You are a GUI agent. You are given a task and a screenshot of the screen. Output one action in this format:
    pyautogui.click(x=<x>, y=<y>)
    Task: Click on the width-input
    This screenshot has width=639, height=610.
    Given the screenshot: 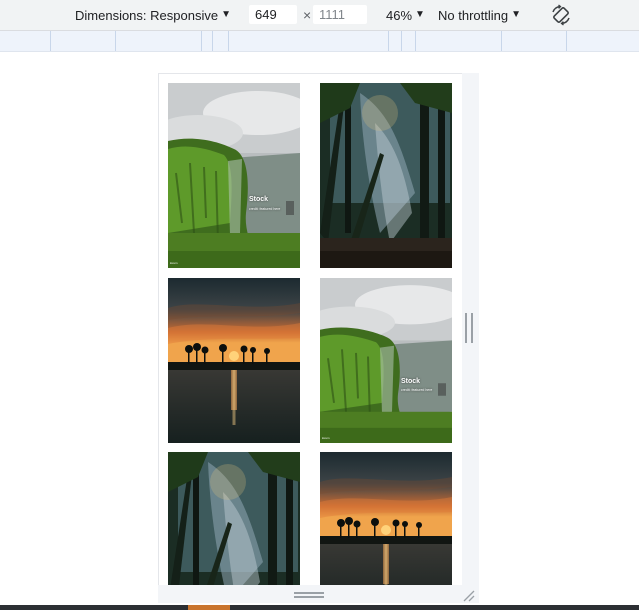 What is the action you would take?
    pyautogui.click(x=273, y=14)
    